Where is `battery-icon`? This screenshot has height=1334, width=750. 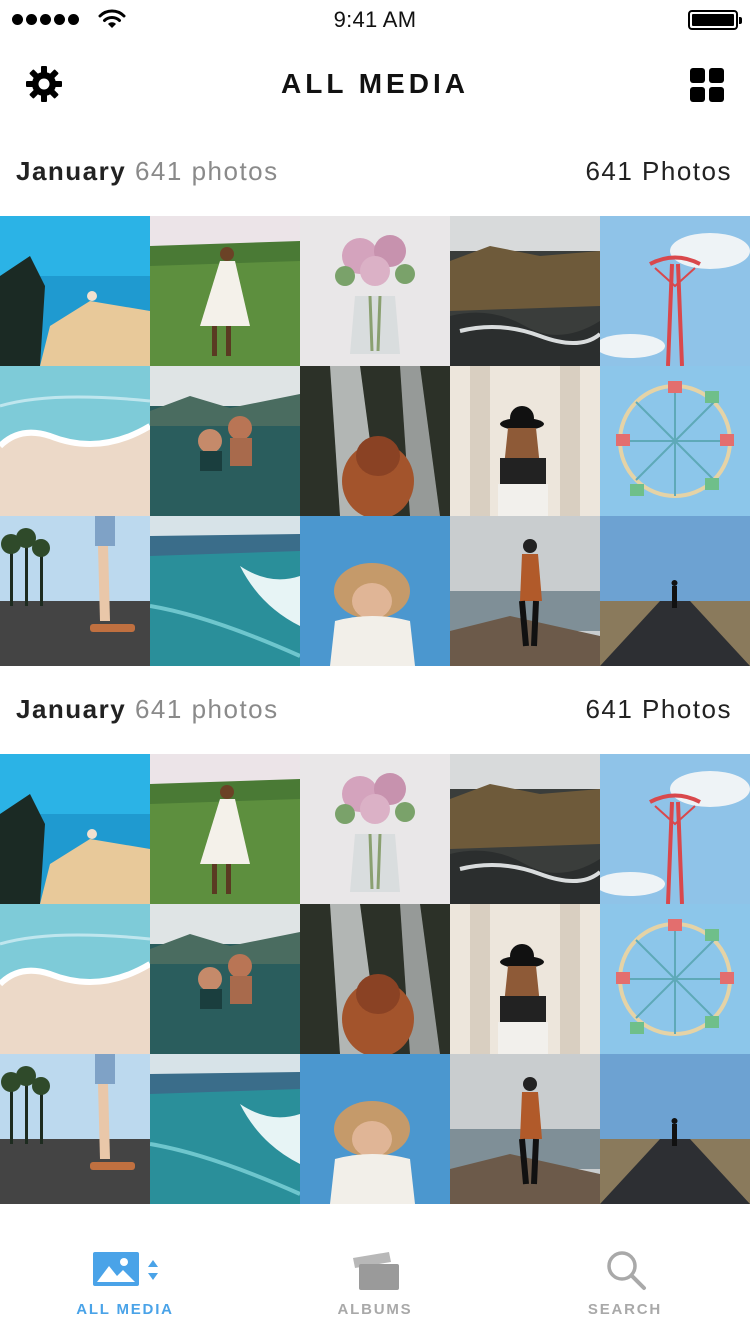 battery-icon is located at coordinates (715, 20).